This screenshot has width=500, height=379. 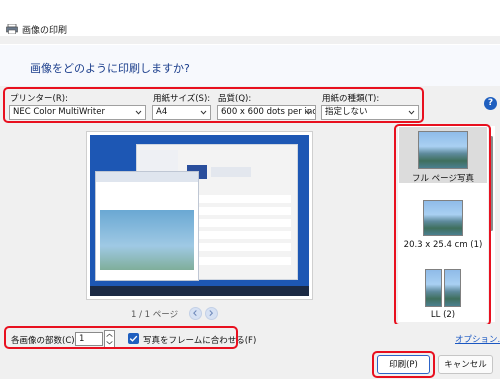 What do you see at coordinates (370, 112) in the screenshot?
I see `paper-type-select: 指定しない` at bounding box center [370, 112].